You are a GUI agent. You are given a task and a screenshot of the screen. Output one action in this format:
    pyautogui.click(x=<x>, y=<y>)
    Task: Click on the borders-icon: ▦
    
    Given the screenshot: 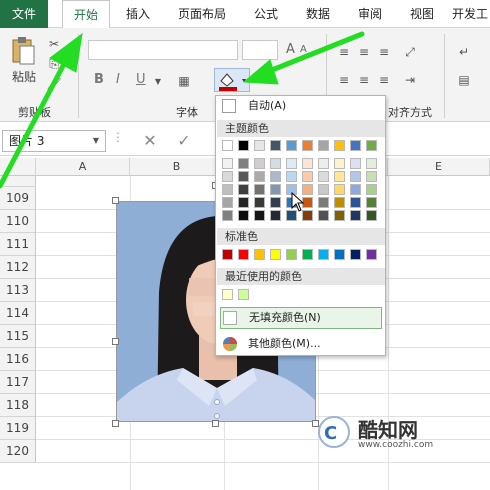 What is the action you would take?
    pyautogui.click(x=184, y=81)
    